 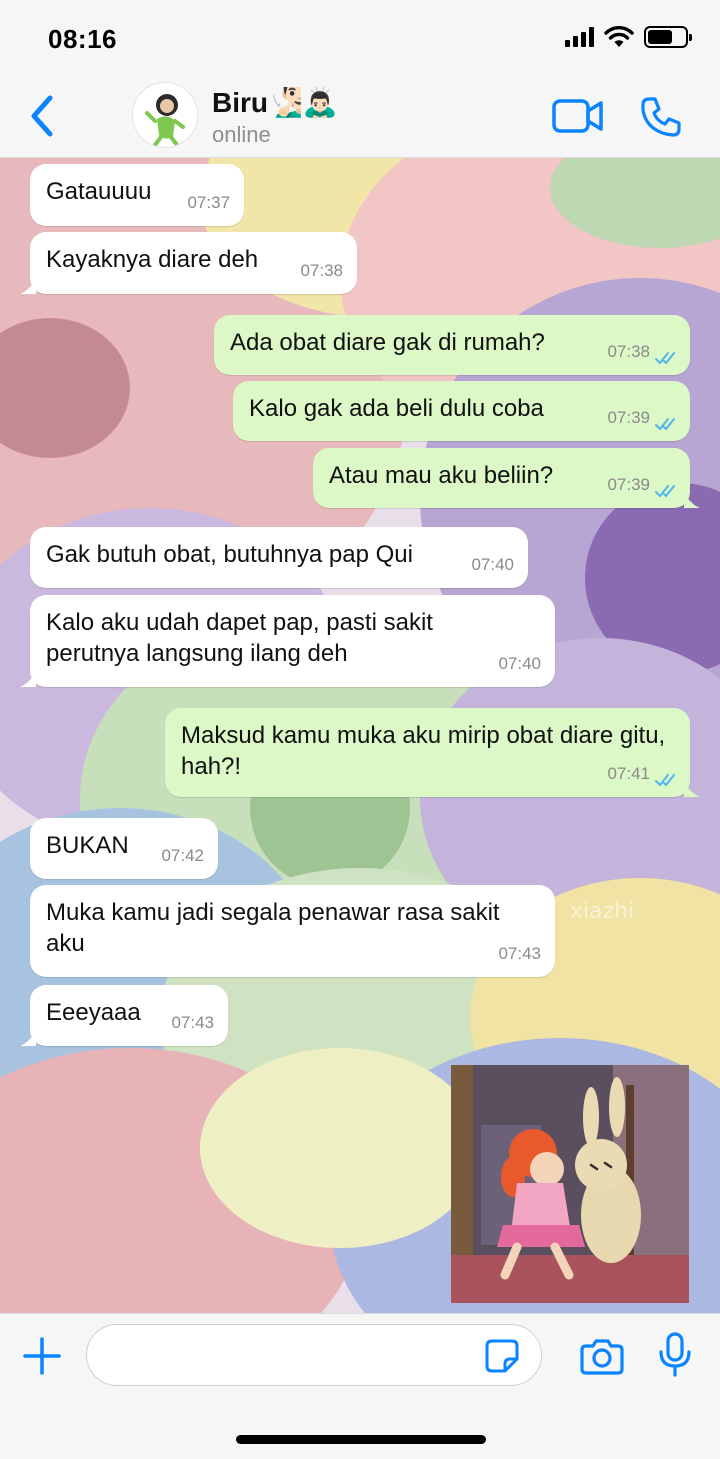 I want to click on phone-call-icon, so click(x=661, y=117).